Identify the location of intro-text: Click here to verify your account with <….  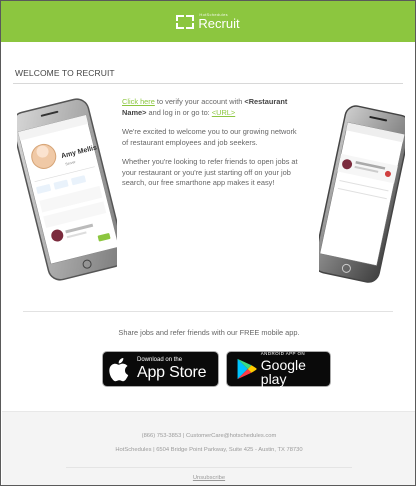
(213, 147).